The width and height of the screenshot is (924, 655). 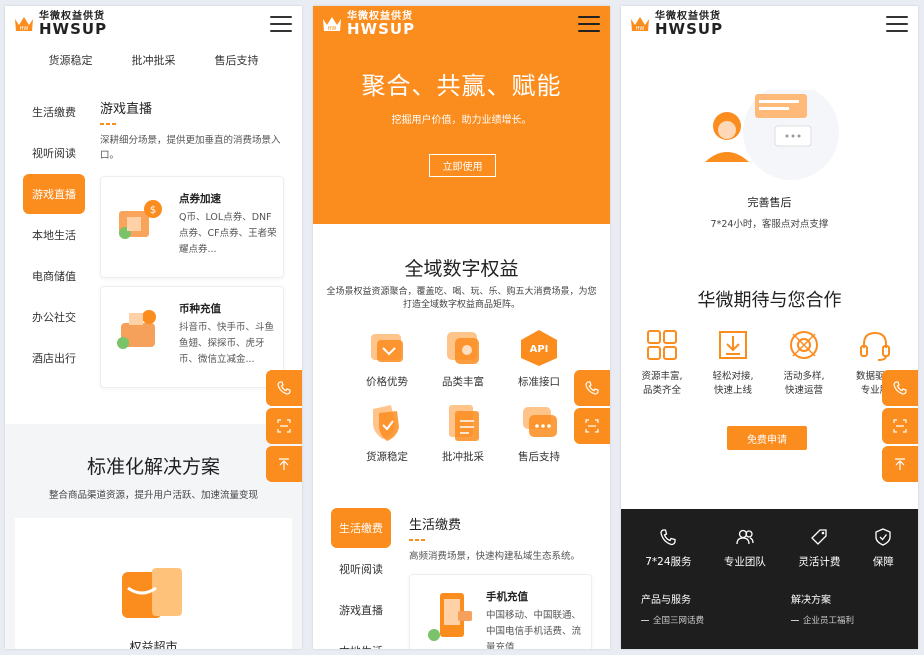 What do you see at coordinates (662, 345) in the screenshot?
I see `grid-apps-icon` at bounding box center [662, 345].